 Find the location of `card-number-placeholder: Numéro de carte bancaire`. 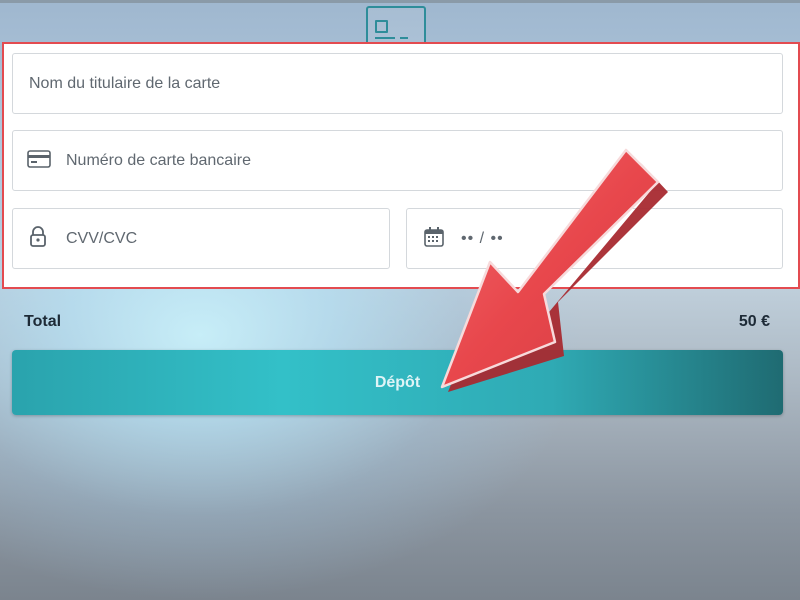

card-number-placeholder: Numéro de carte bancaire is located at coordinates (158, 160).